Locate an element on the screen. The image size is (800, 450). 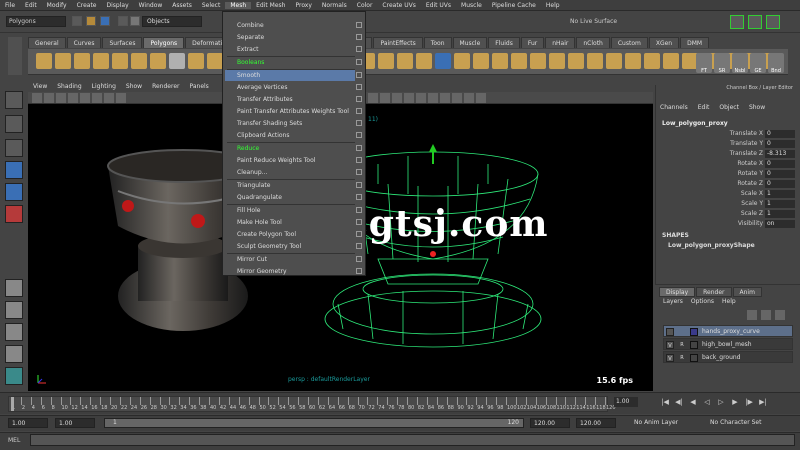
mesh-menu-item-triangulate: Triangulate is located at coordinates (253, 185).